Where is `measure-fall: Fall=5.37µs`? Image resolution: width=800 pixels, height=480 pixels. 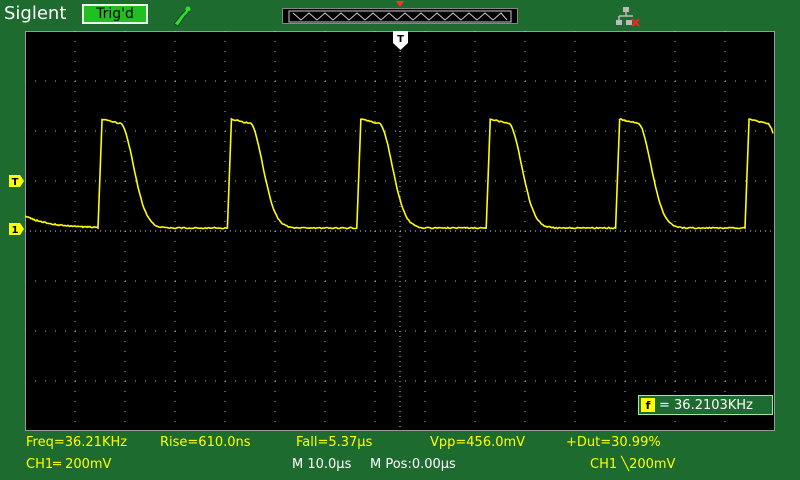
measure-fall: Fall=5.37µs is located at coordinates (334, 442).